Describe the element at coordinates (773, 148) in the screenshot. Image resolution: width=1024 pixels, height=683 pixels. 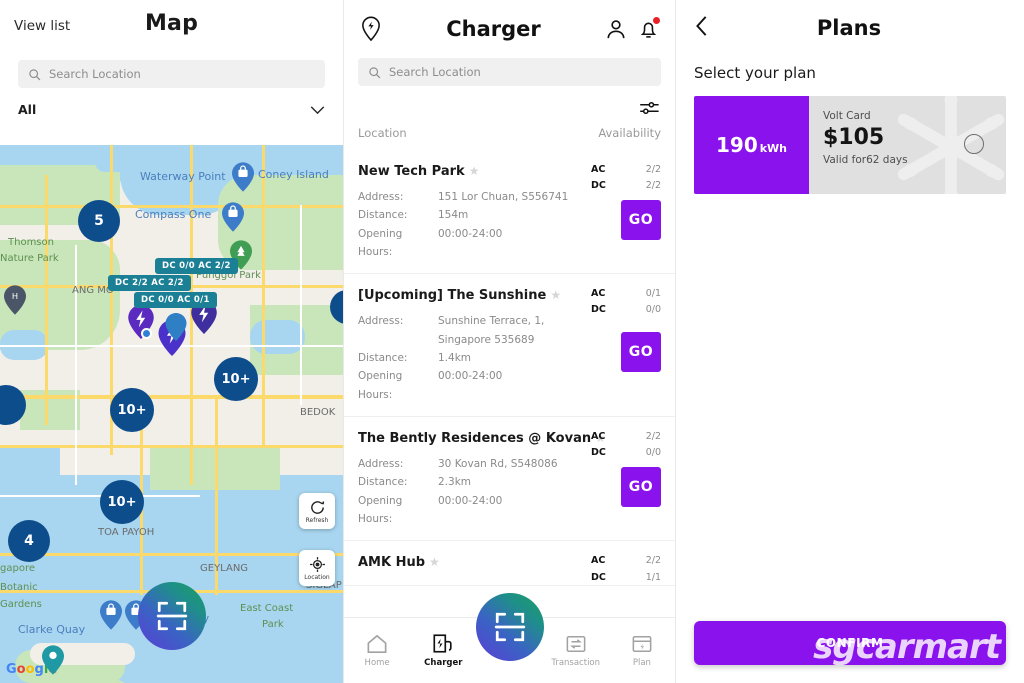
I see `plan-kwh-unit: kWh` at that location.